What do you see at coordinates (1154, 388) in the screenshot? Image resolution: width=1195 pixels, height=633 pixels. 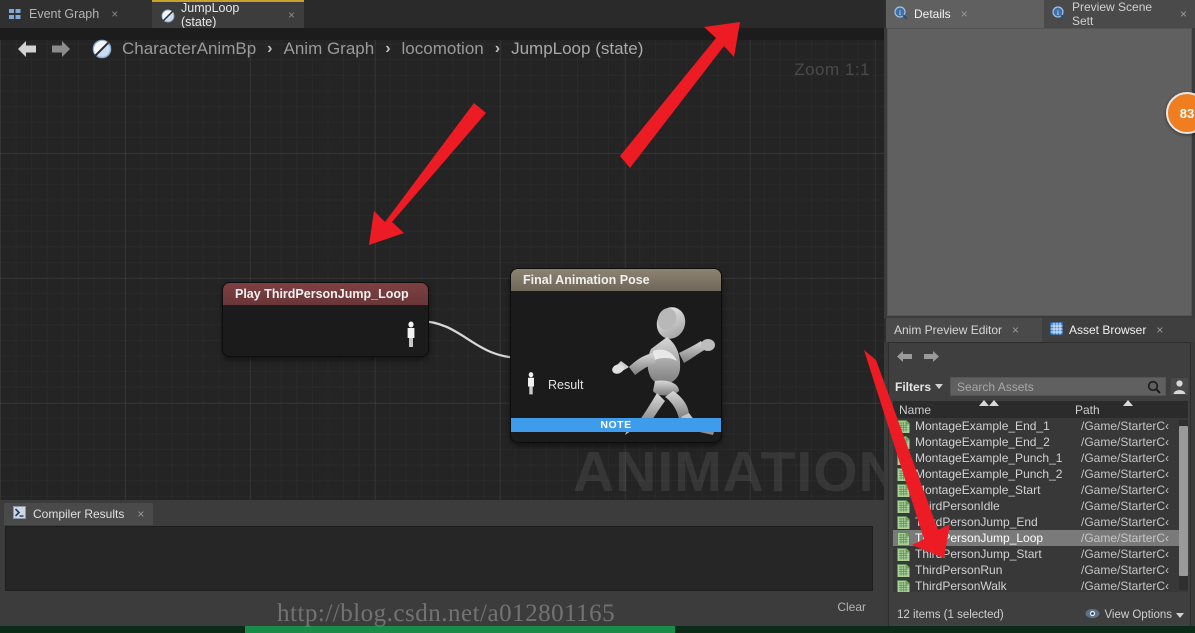 I see `magnifier-icon` at bounding box center [1154, 388].